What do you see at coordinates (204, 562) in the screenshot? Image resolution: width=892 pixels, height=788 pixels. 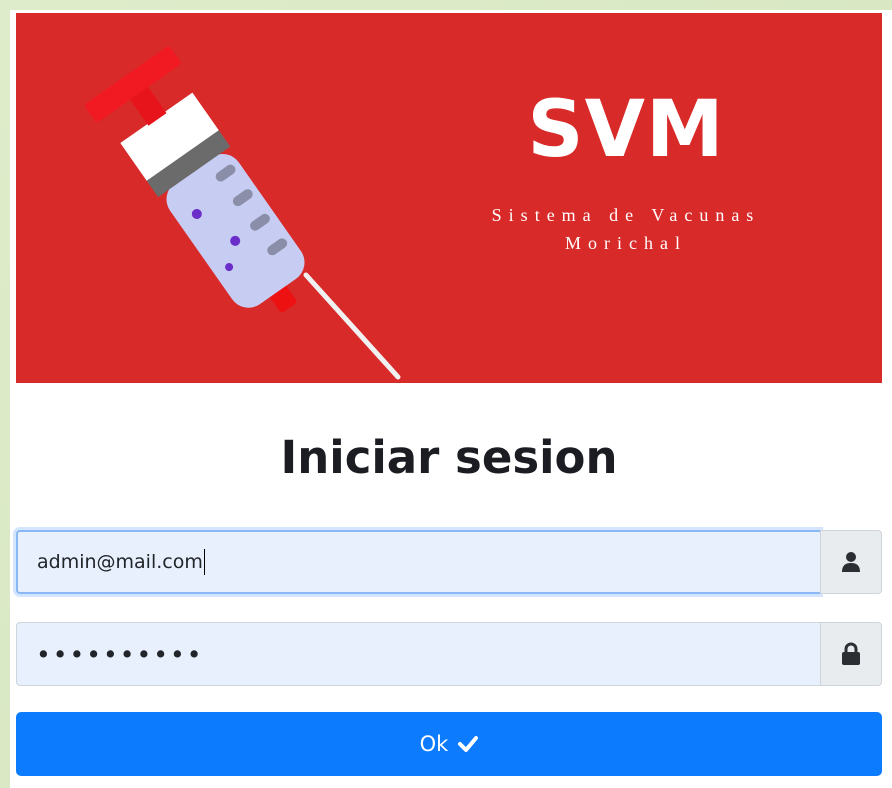 I see `text-caret` at bounding box center [204, 562].